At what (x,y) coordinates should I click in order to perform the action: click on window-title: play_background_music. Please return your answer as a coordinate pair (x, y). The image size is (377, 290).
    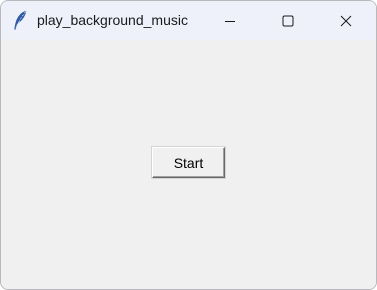
    Looking at the image, I should click on (112, 20).